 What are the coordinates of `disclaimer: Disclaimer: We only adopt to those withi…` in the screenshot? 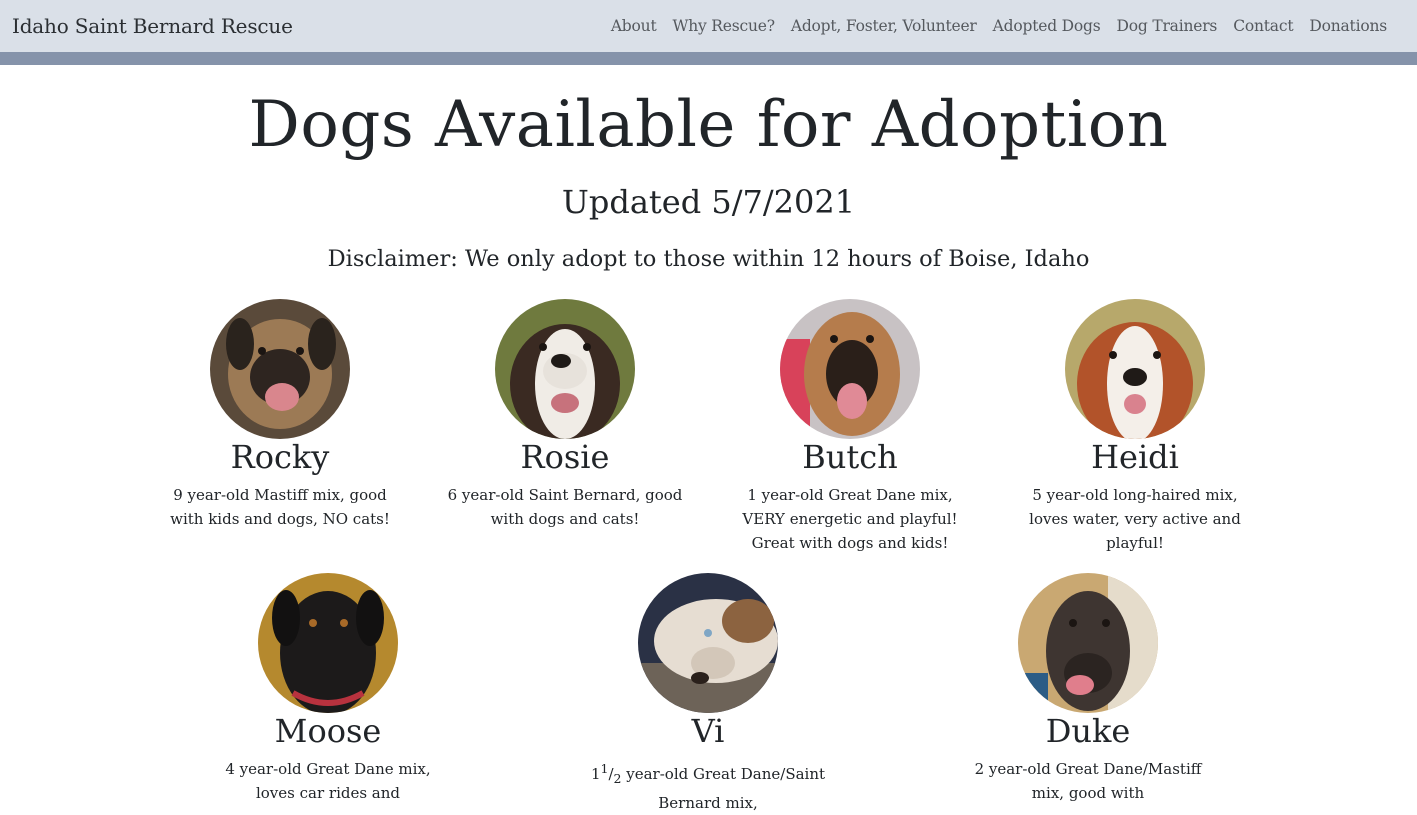 It's located at (708, 259).